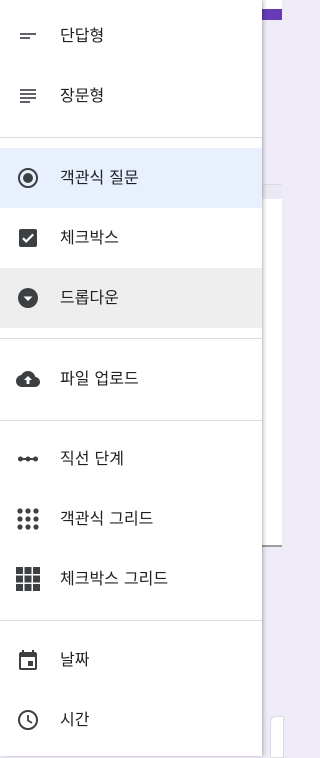 Image resolution: width=320 pixels, height=758 pixels. Describe the element at coordinates (272, 192) in the screenshot. I see `question-card-header` at that location.